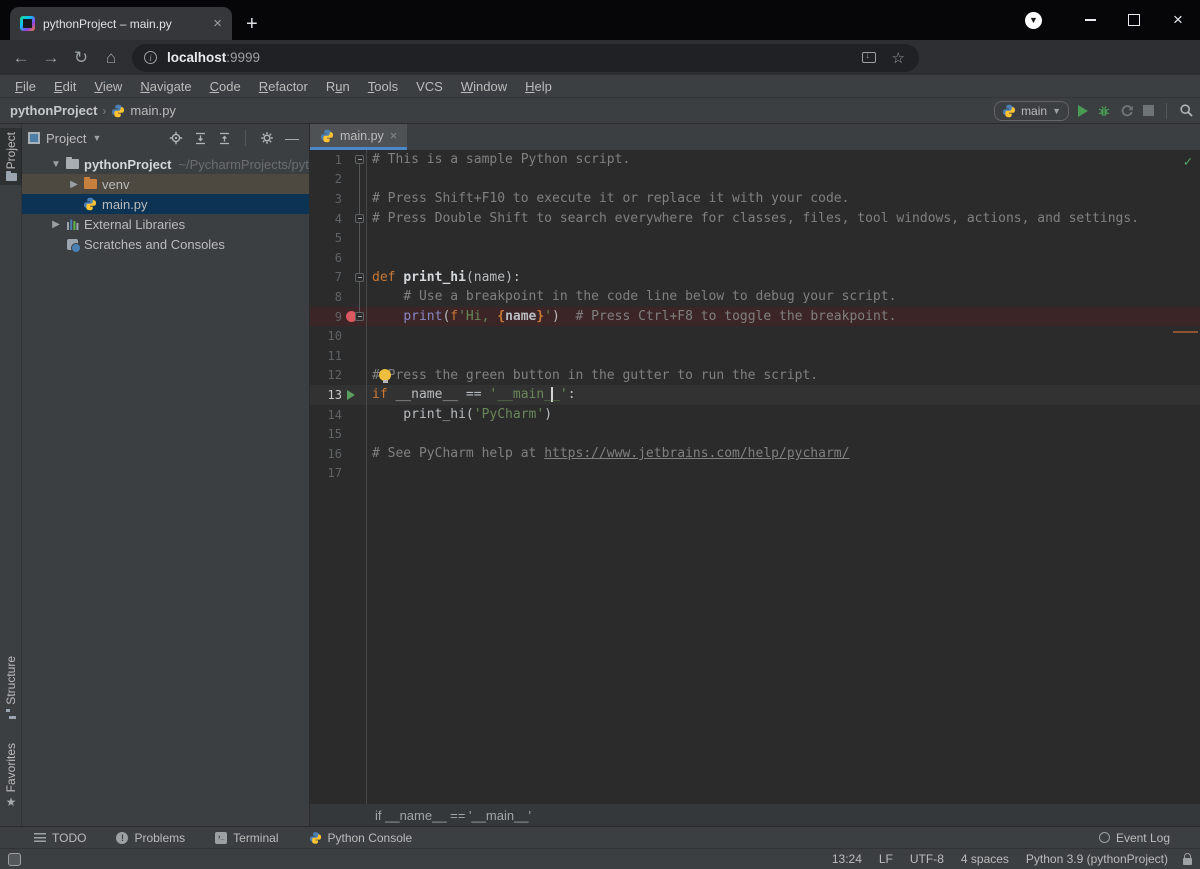 This screenshot has height=869, width=1200. Describe the element at coordinates (213, 57) in the screenshot. I see `url-text: localhost:9999` at that location.